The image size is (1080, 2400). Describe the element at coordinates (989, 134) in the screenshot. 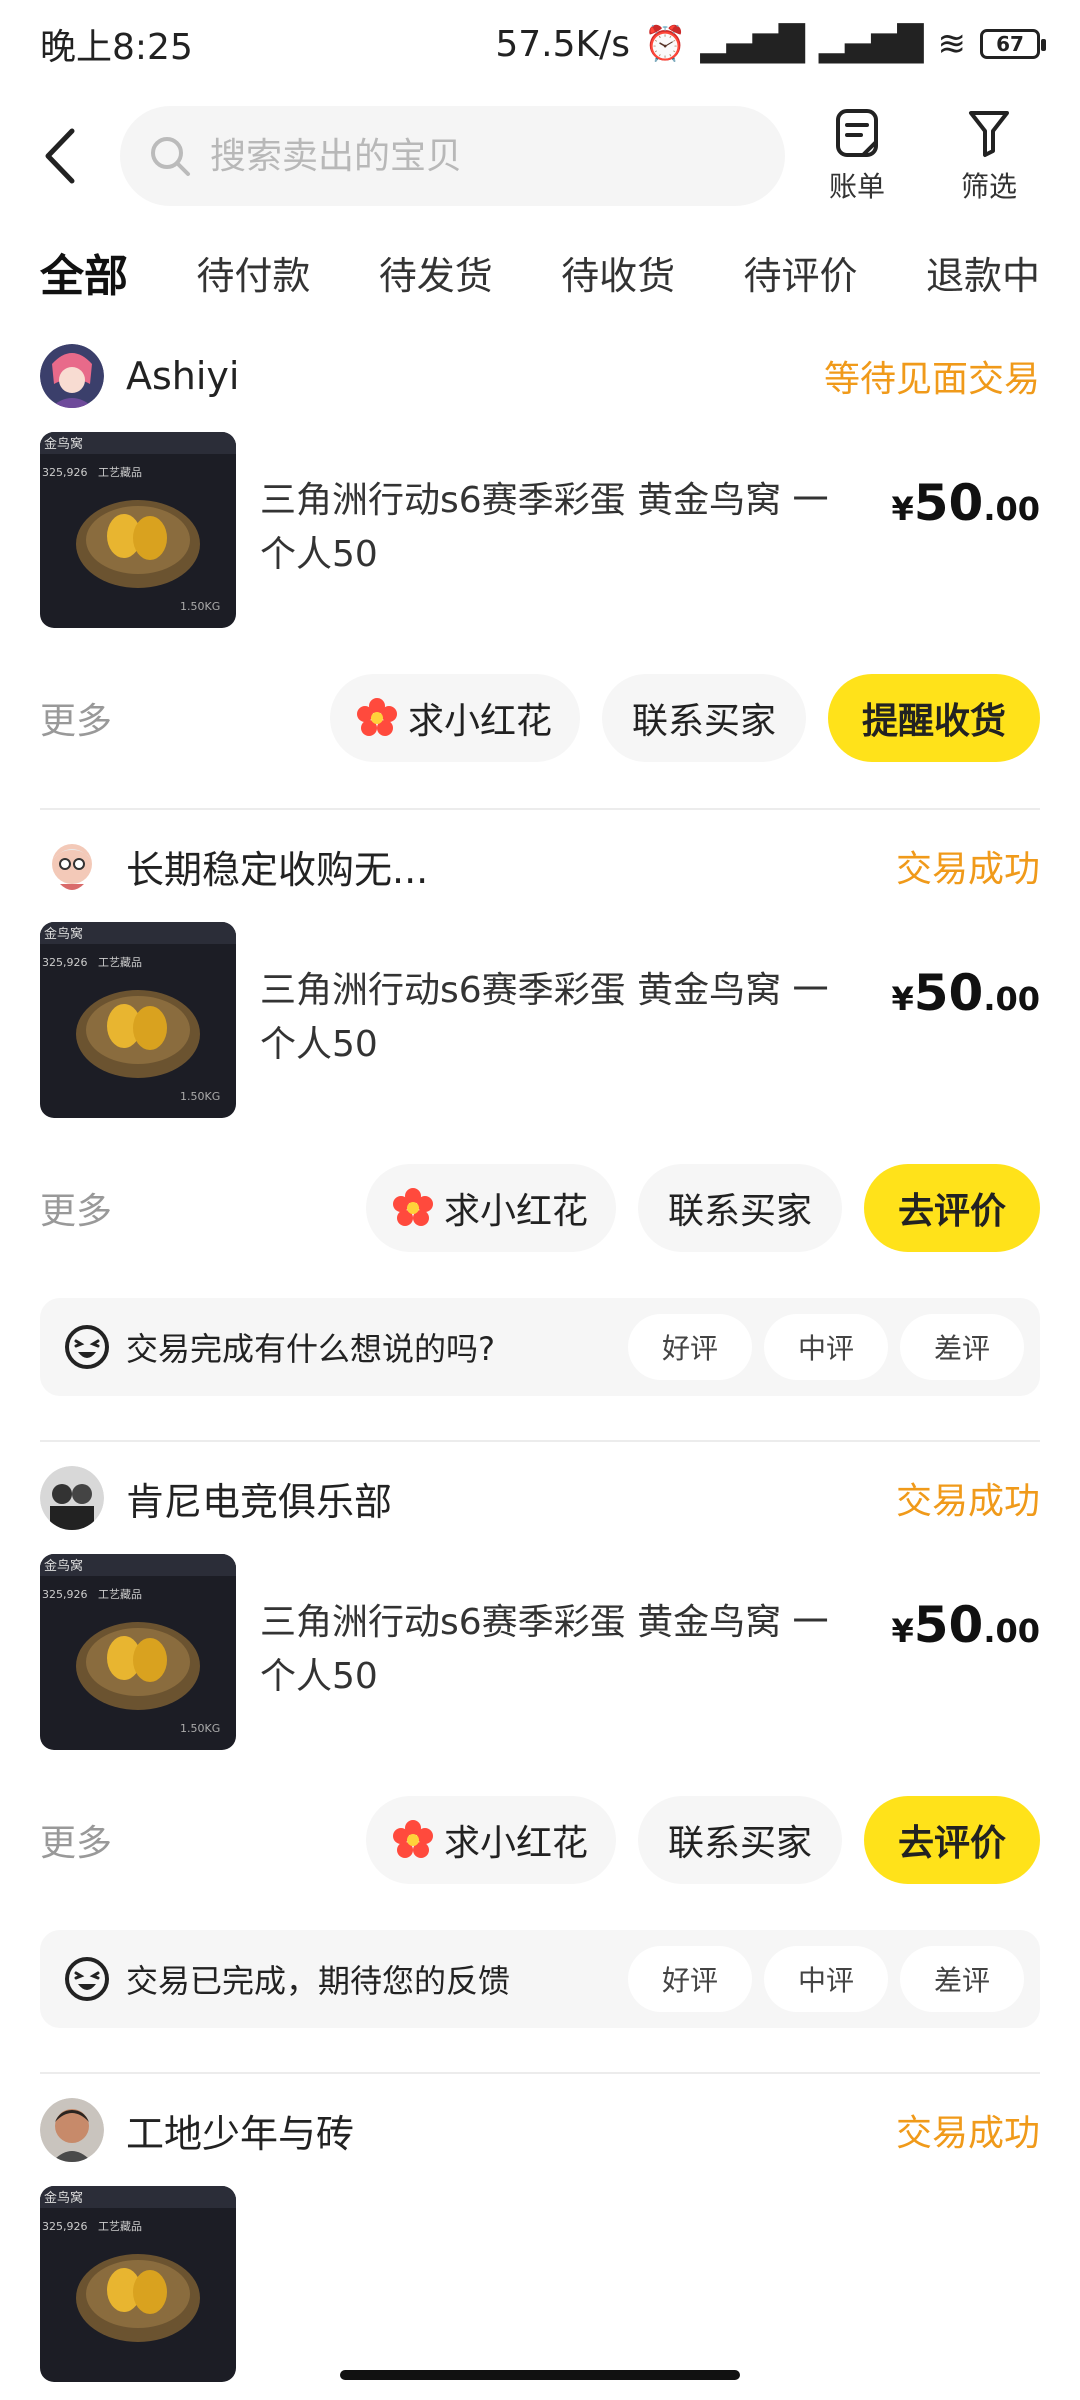

I see `filter-icon` at that location.